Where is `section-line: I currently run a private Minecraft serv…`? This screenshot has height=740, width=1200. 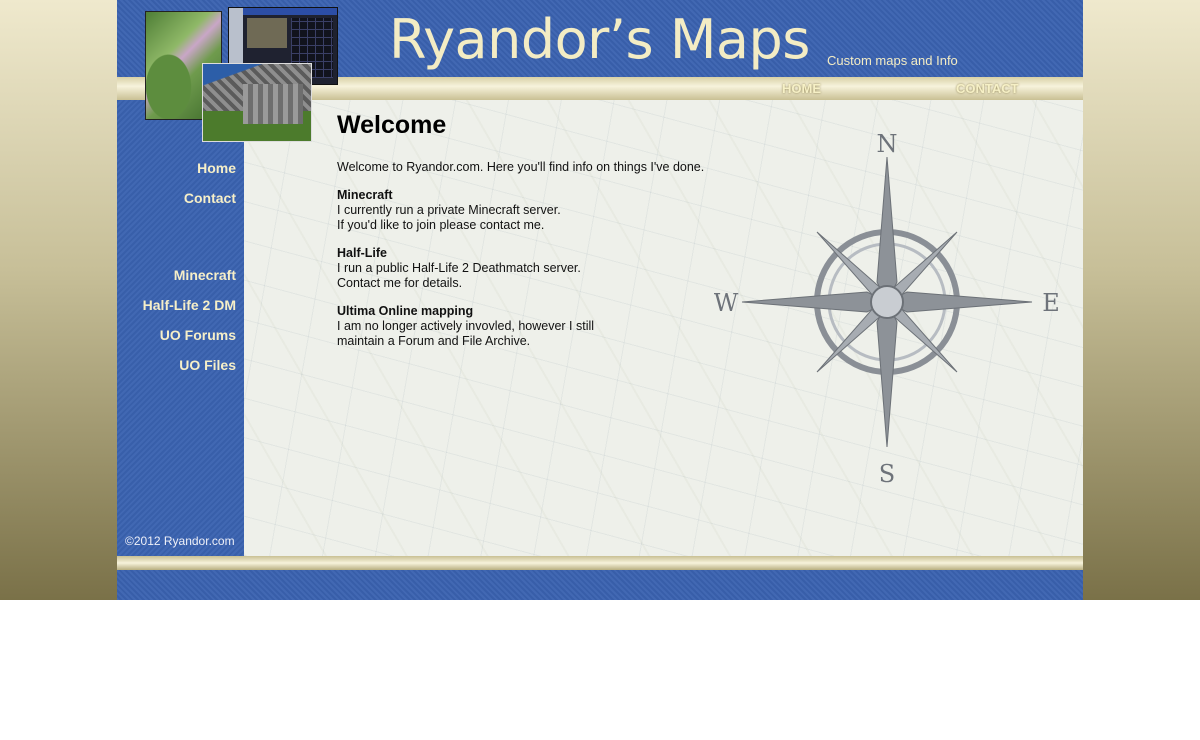
section-line: I currently run a private Minecraft serv… is located at coordinates (449, 210).